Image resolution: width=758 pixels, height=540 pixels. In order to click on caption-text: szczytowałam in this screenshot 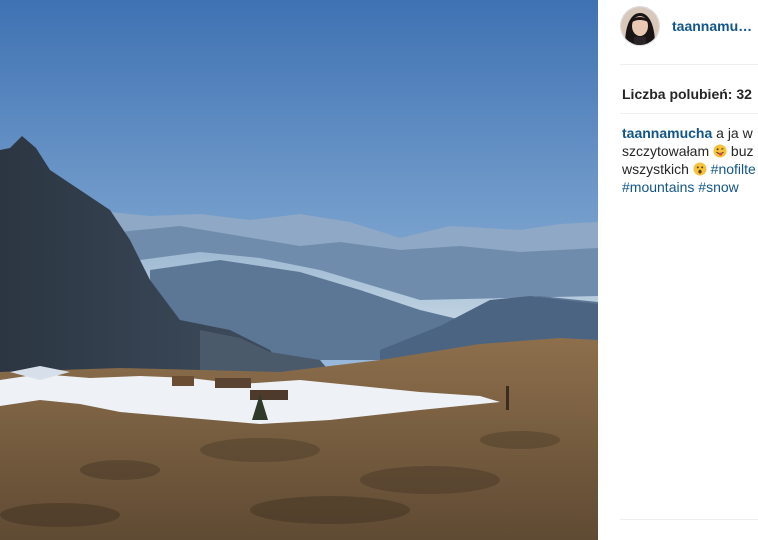, I will do `click(668, 151)`.